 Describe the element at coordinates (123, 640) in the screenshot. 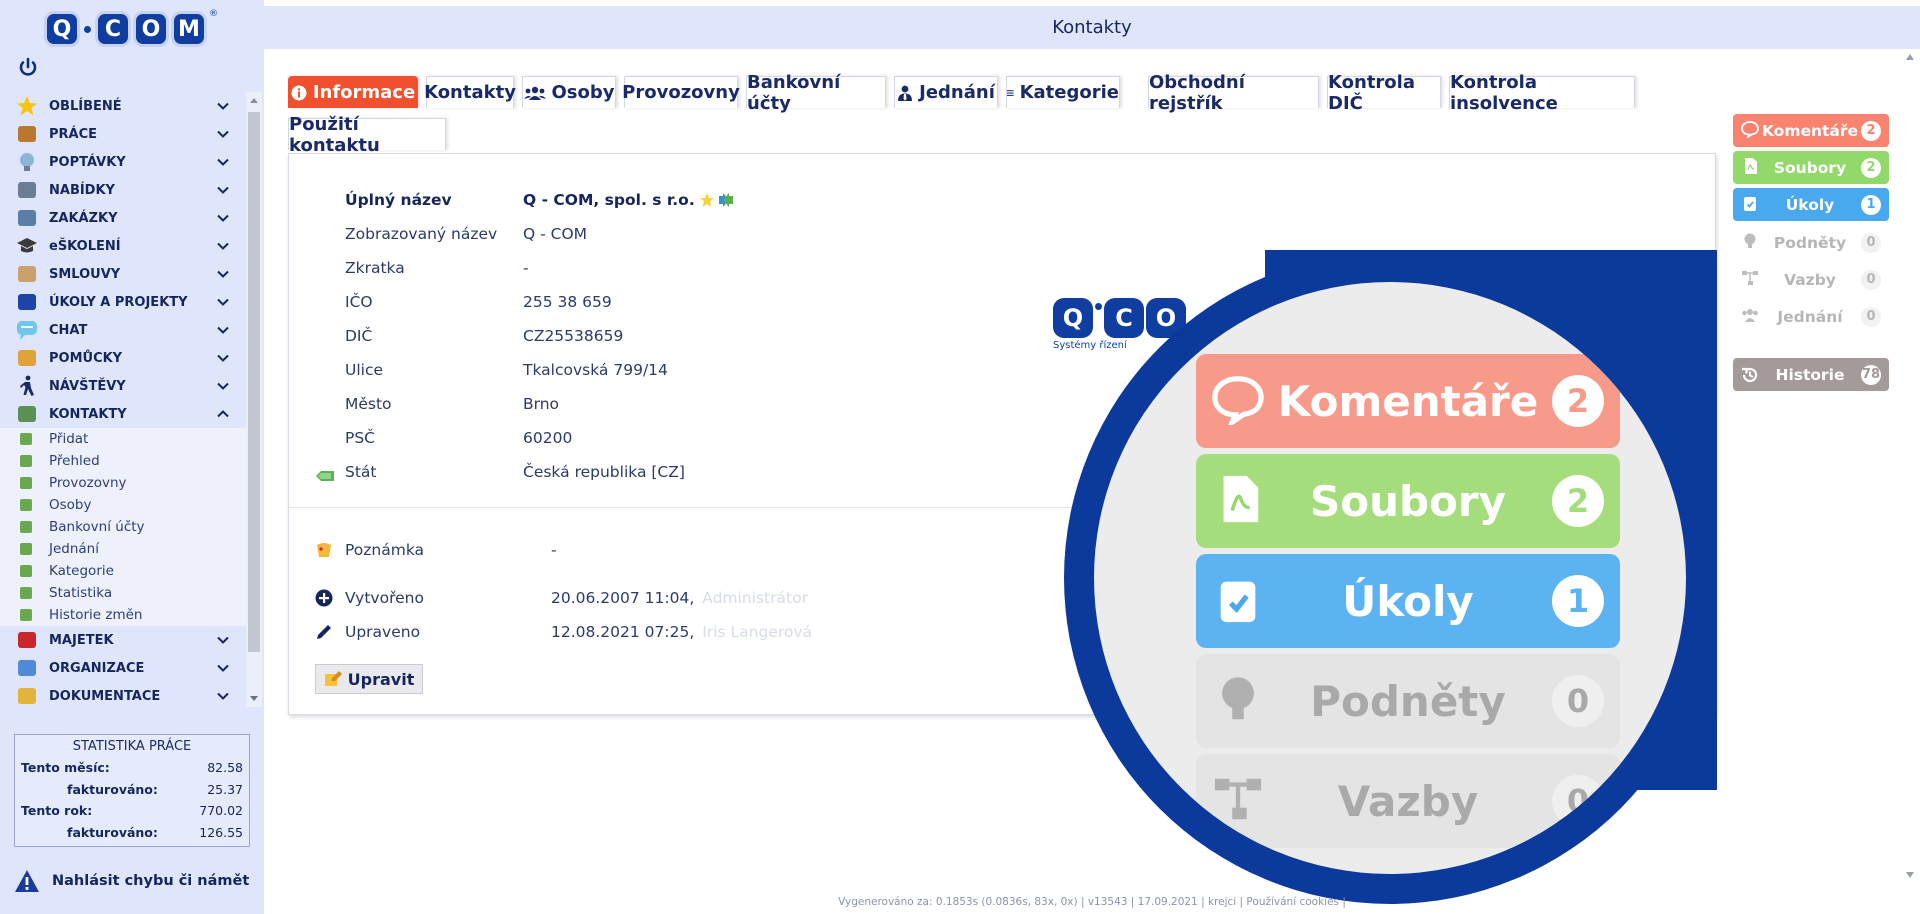

I see `sidebar-item-armchair: MAJETEK` at that location.